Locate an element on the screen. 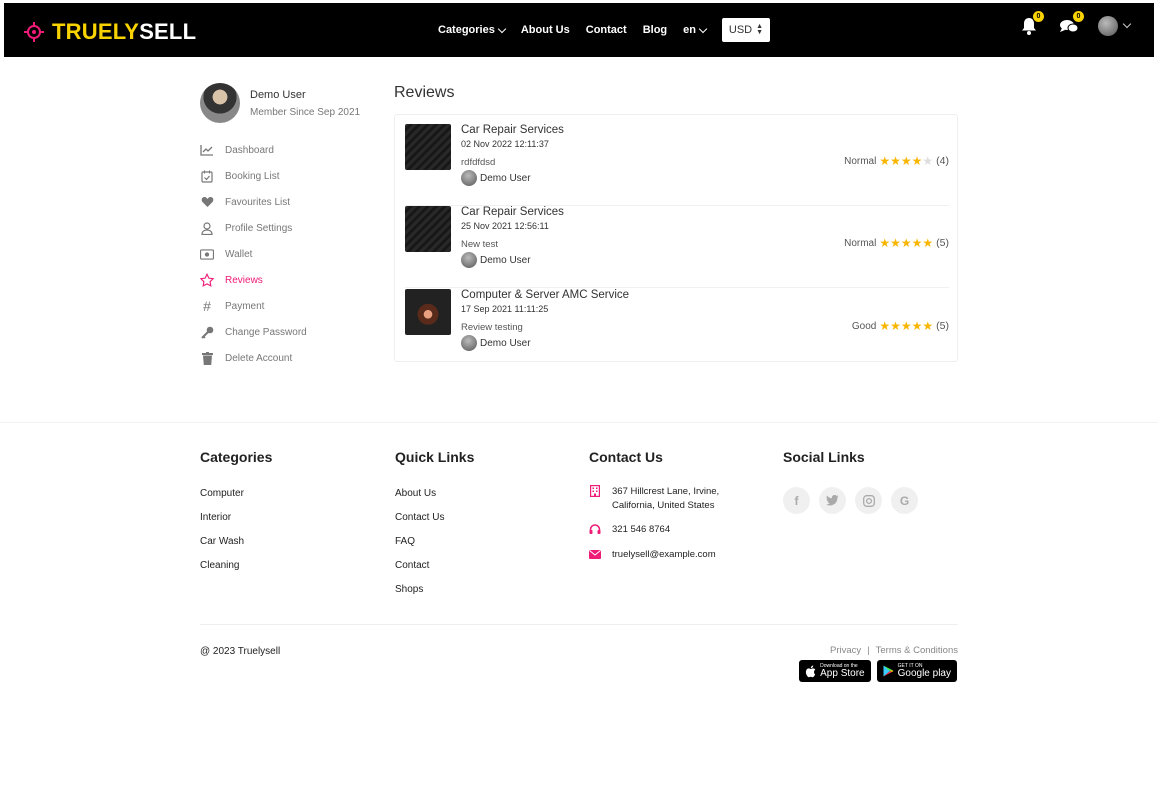 The width and height of the screenshot is (1158, 801). sidebar-item-dashboard: Dashboard is located at coordinates (290, 150).